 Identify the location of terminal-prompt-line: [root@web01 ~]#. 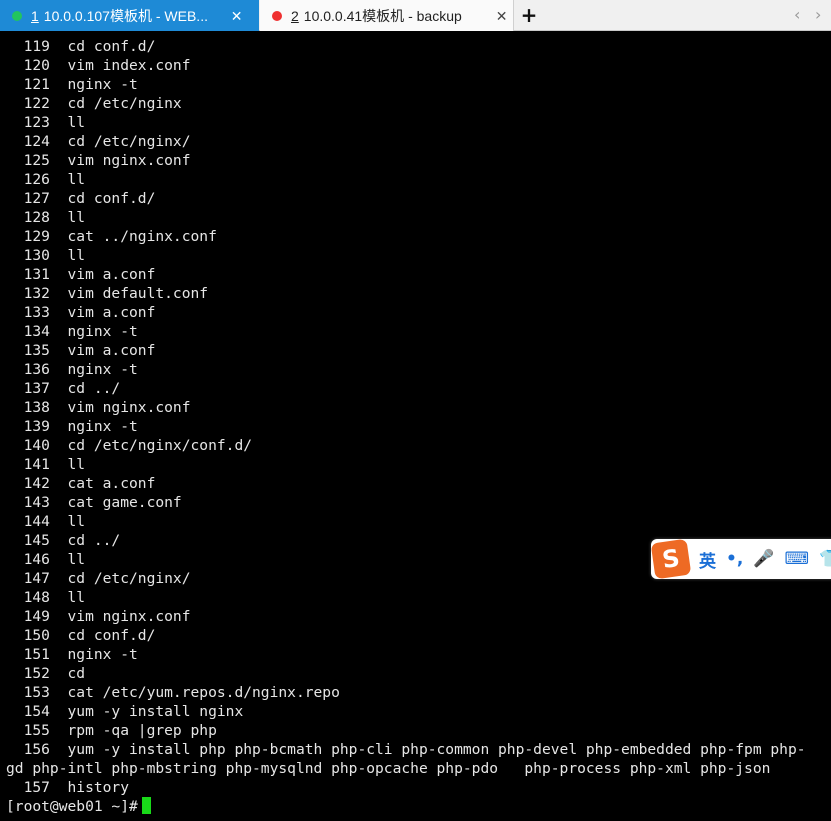
(78, 806).